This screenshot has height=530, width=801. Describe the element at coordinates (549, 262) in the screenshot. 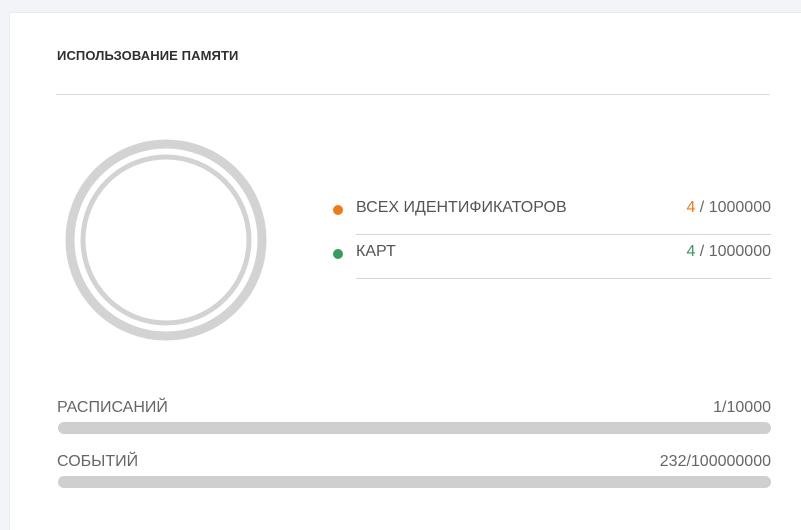

I see `legend-item-cards: КАРТ 4 / 1000000` at that location.